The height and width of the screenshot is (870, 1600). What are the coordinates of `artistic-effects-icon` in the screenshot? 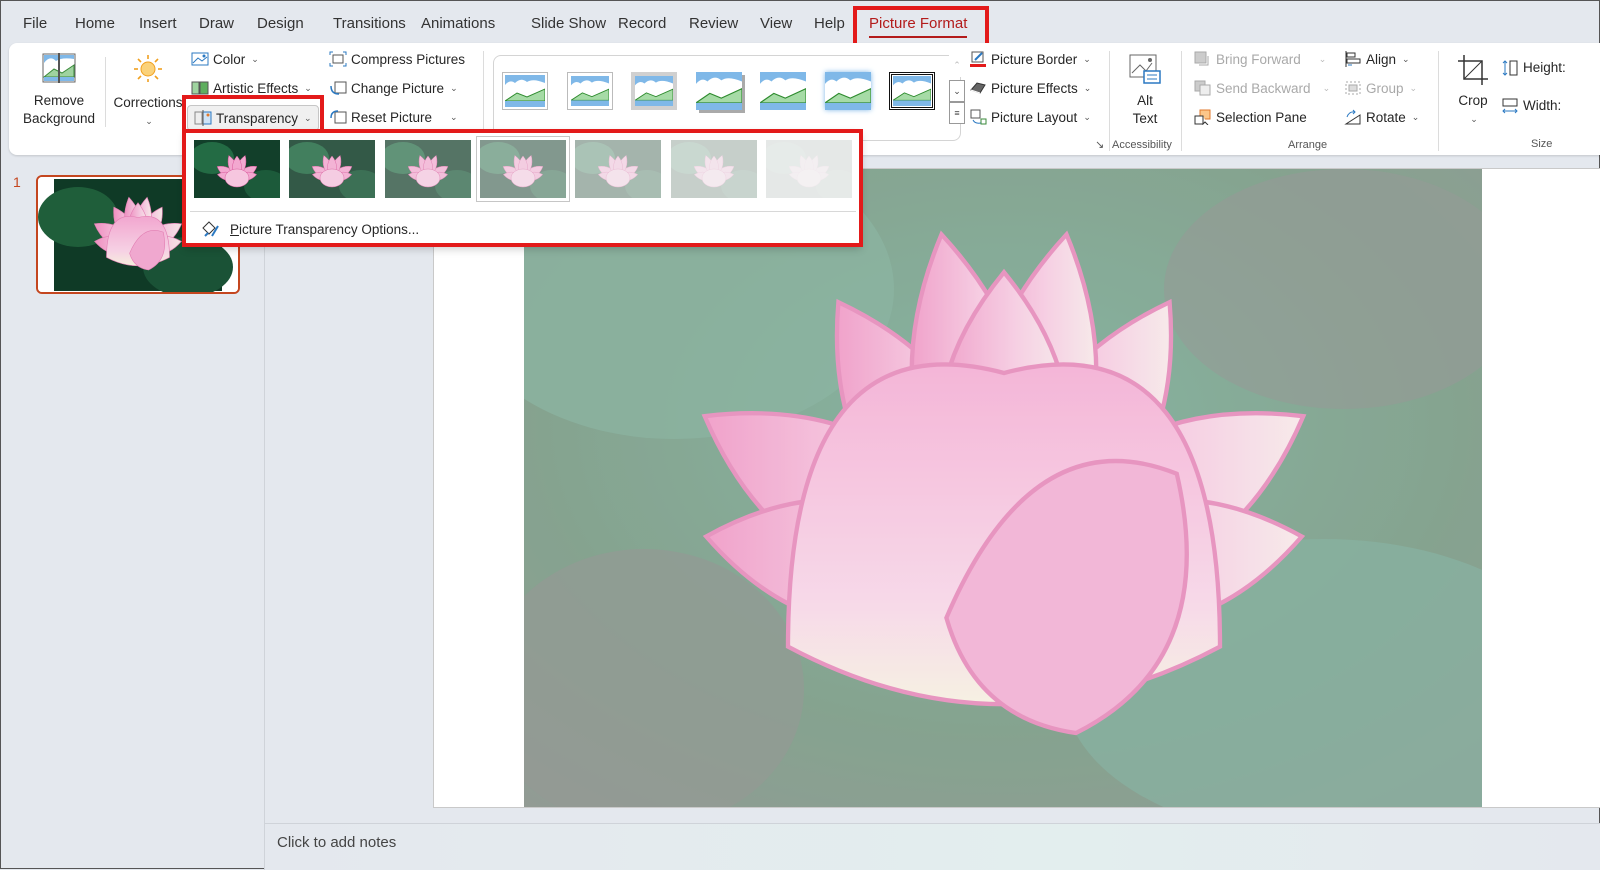 It's located at (200, 88).